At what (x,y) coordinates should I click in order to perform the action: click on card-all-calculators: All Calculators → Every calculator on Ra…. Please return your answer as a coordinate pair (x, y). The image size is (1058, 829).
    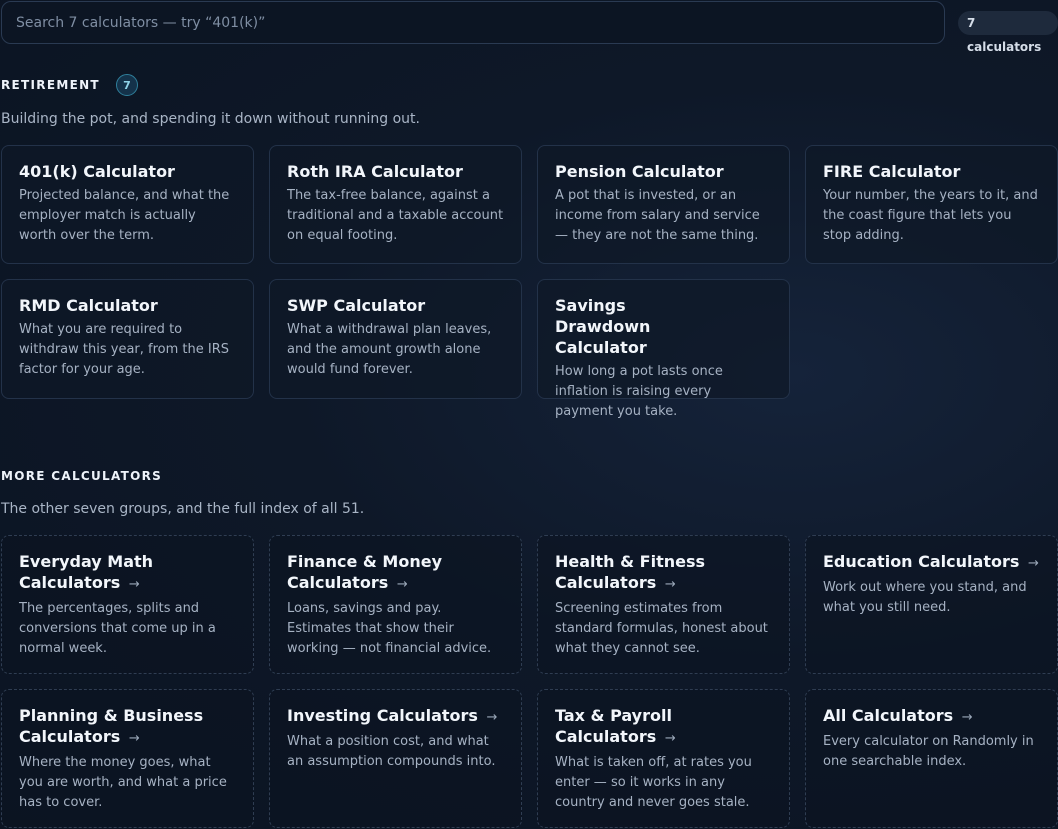
    Looking at the image, I should click on (931, 758).